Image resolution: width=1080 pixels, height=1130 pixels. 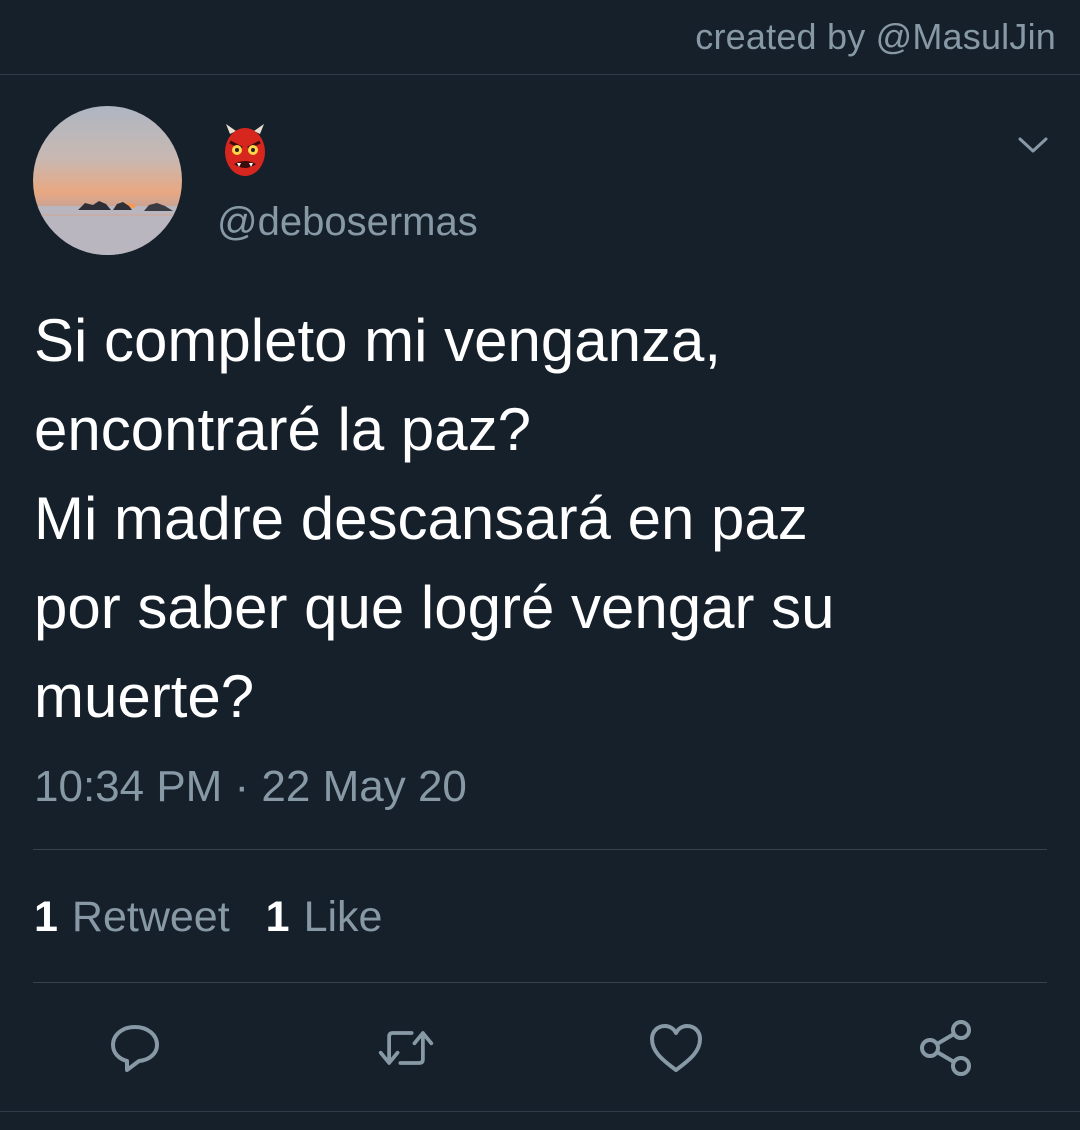 I want to click on retweet-icon, so click(x=406, y=1048).